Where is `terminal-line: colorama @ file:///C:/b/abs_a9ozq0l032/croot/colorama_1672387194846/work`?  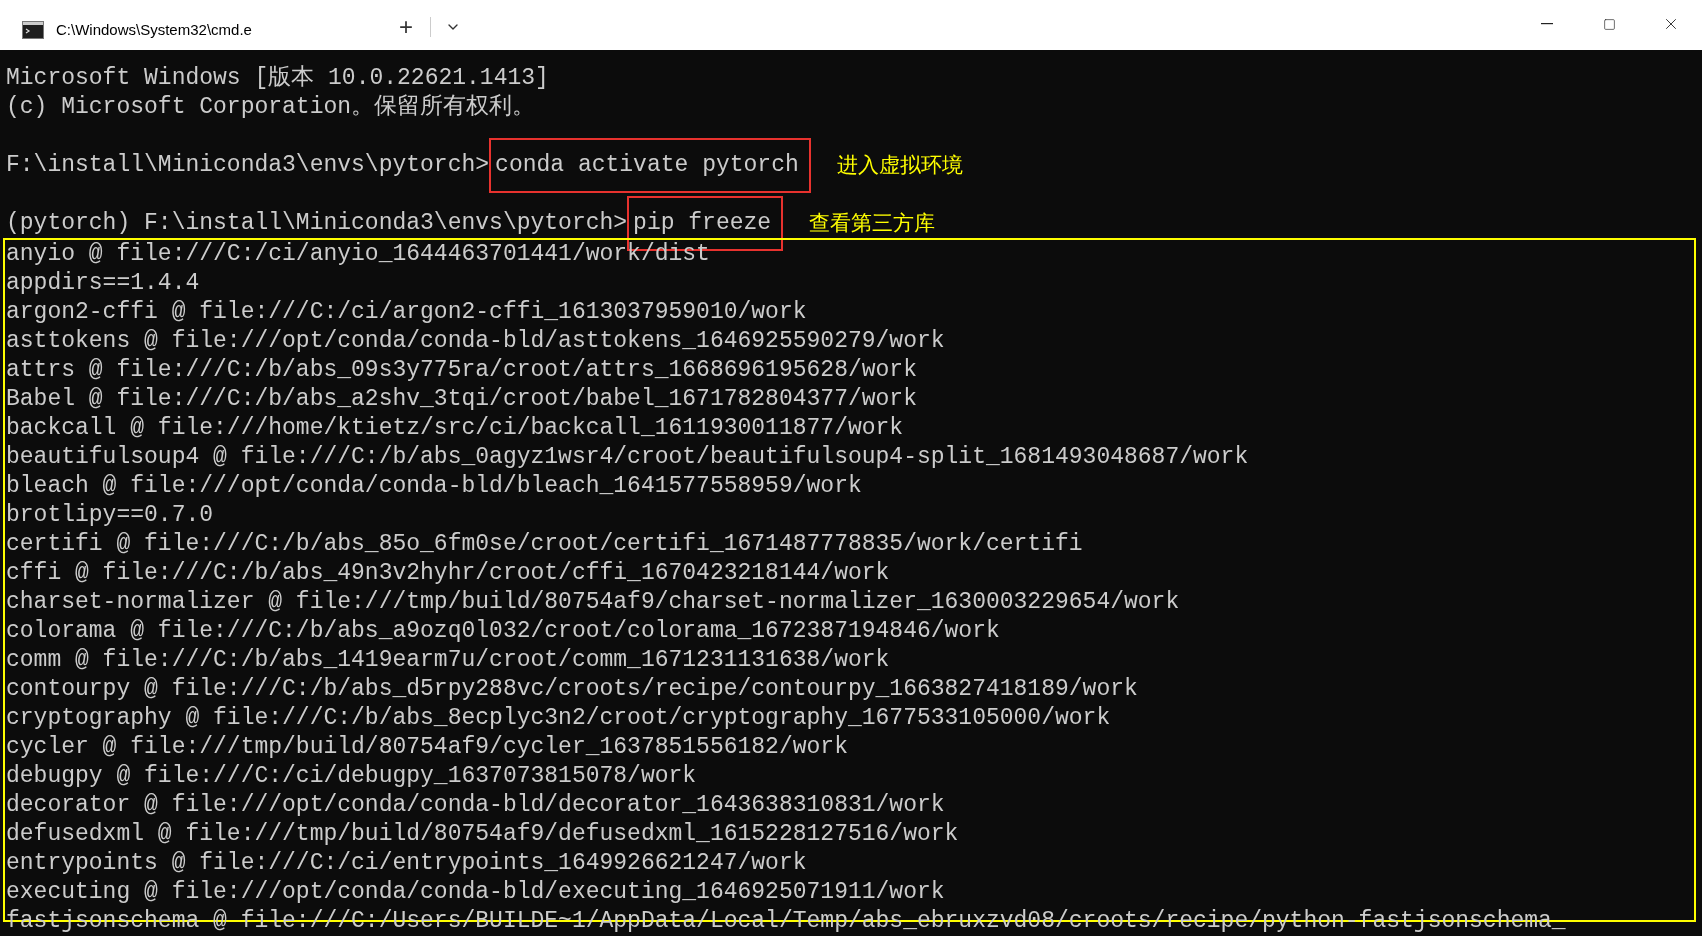 terminal-line: colorama @ file:///C:/b/abs_a9ozq0l032/croot/colorama_1672387194846/work is located at coordinates (503, 631).